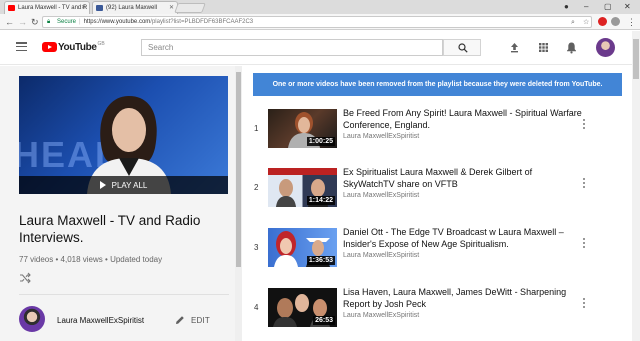  I want to click on secure-label: Secure, so click(67, 22).